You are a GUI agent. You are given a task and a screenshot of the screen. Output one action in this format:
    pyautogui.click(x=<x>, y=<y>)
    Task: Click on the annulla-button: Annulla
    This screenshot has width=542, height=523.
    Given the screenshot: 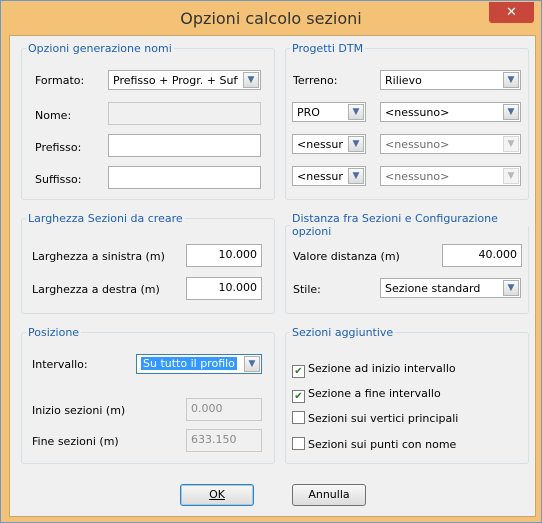 What is the action you would take?
    pyautogui.click(x=329, y=495)
    